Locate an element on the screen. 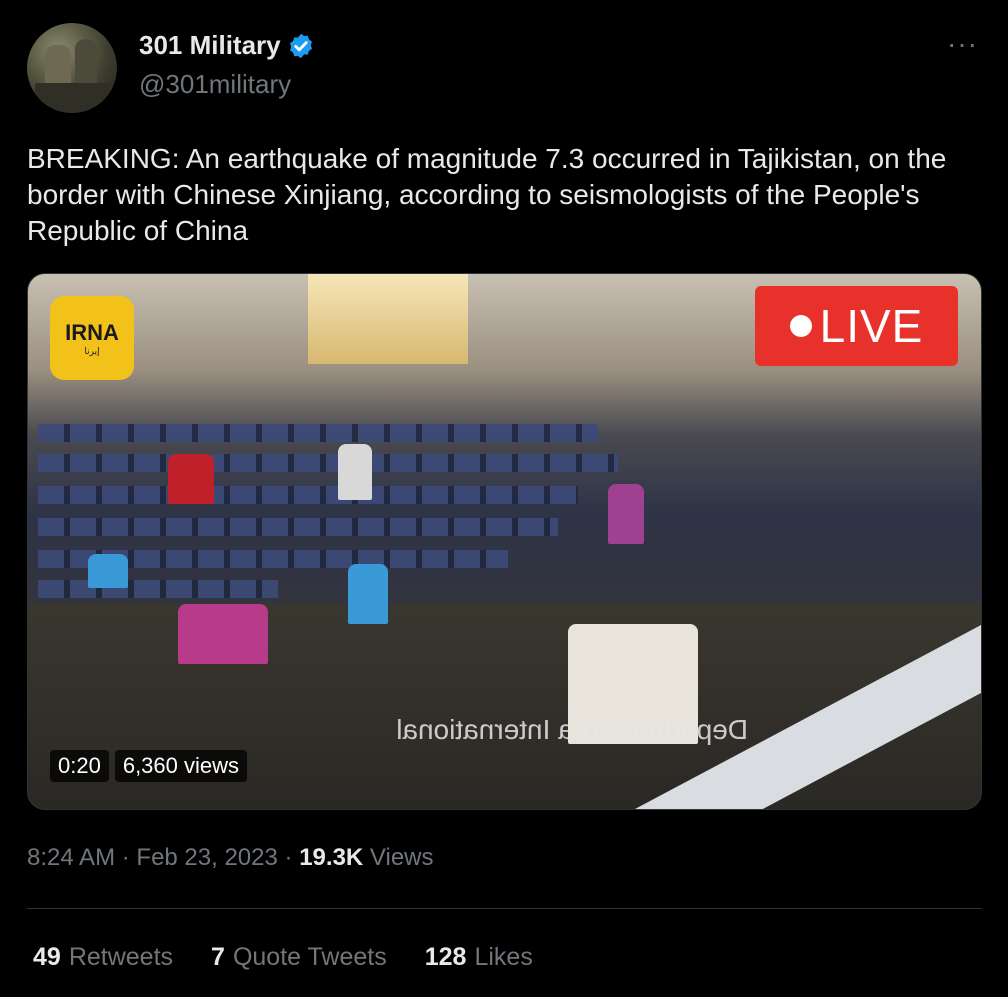 This screenshot has height=997, width=1008. retweets-stat: 49 Retweets is located at coordinates (103, 957).